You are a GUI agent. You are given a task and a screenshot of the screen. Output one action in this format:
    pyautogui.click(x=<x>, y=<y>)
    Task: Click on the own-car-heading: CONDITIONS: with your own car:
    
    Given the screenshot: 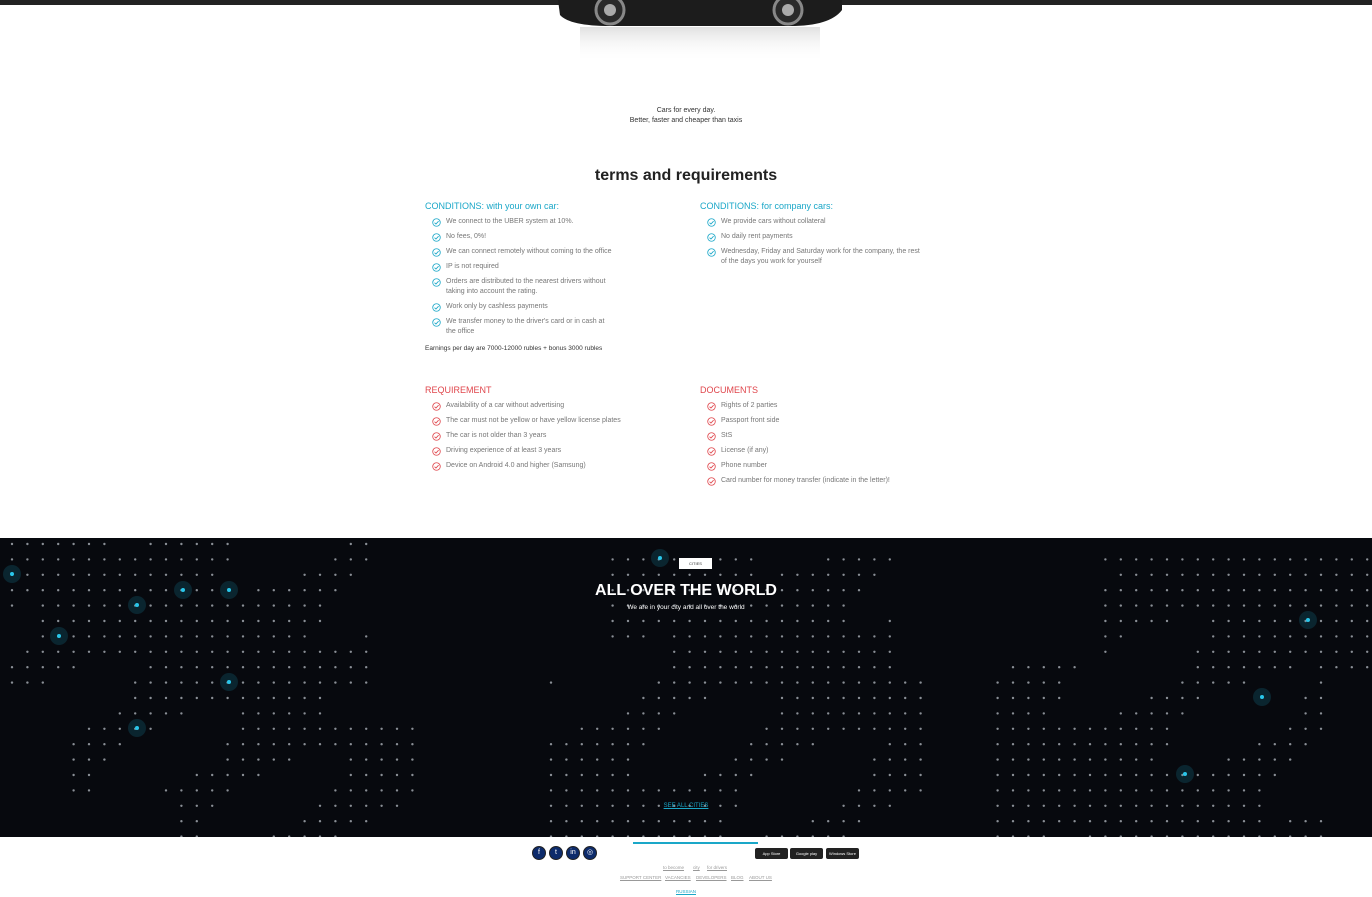 What is the action you would take?
    pyautogui.click(x=492, y=206)
    